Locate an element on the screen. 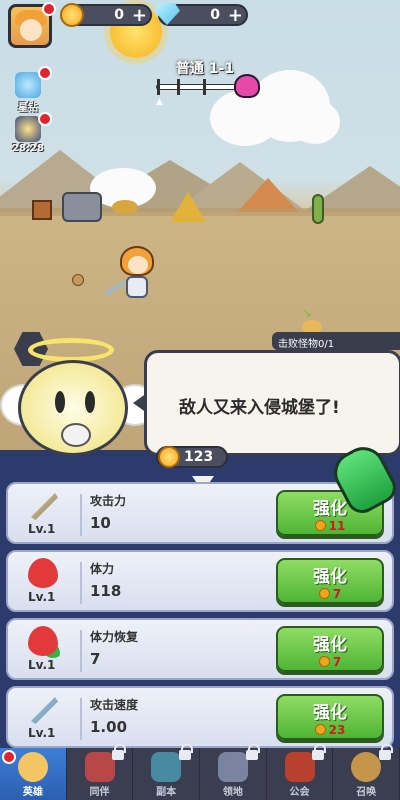 This screenshot has height=800, width=400. stat-value: 7 is located at coordinates (95, 659).